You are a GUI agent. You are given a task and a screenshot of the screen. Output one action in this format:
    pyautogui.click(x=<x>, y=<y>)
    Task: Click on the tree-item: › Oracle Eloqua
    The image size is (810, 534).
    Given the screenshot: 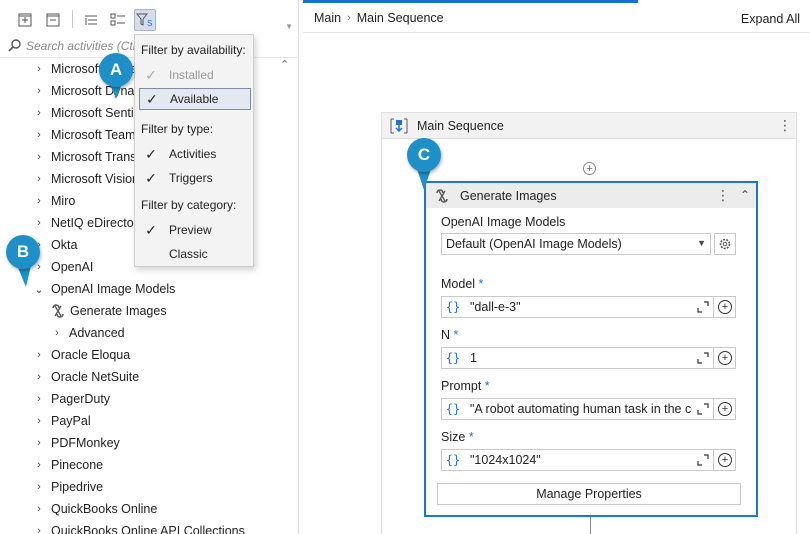 What is the action you would take?
    pyautogui.click(x=145, y=355)
    